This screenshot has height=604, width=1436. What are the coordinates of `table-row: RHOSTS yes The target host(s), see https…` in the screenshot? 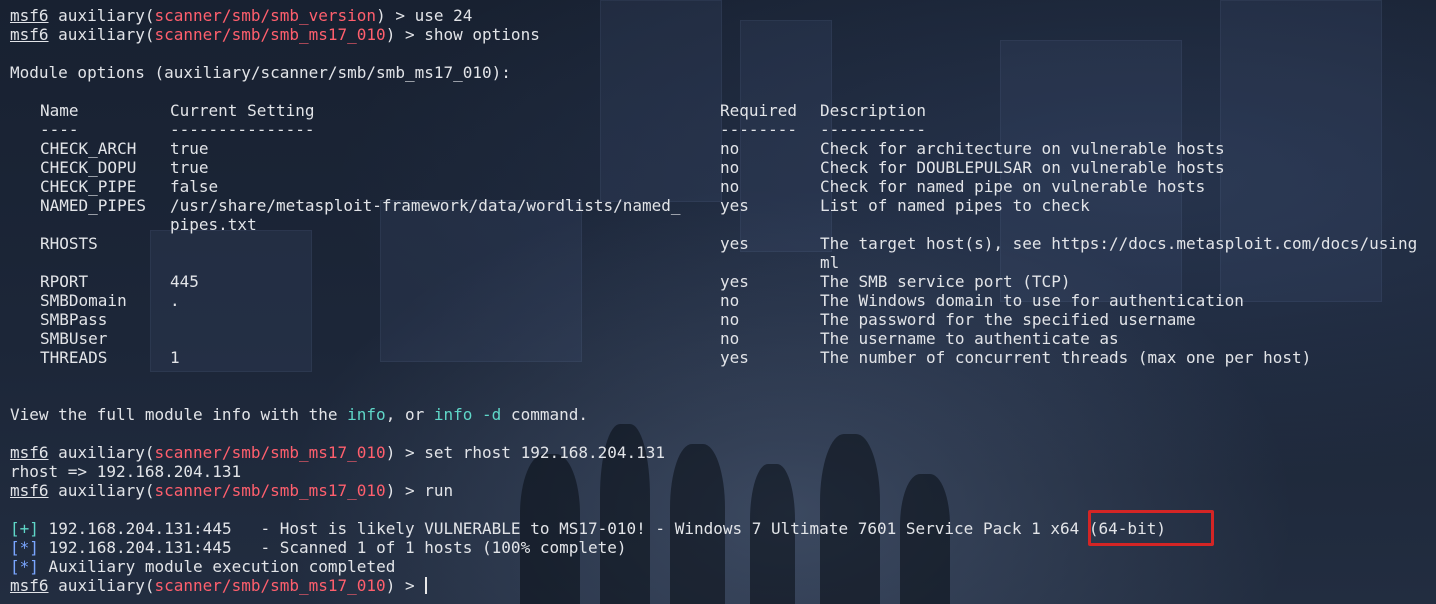 It's located at (713, 243).